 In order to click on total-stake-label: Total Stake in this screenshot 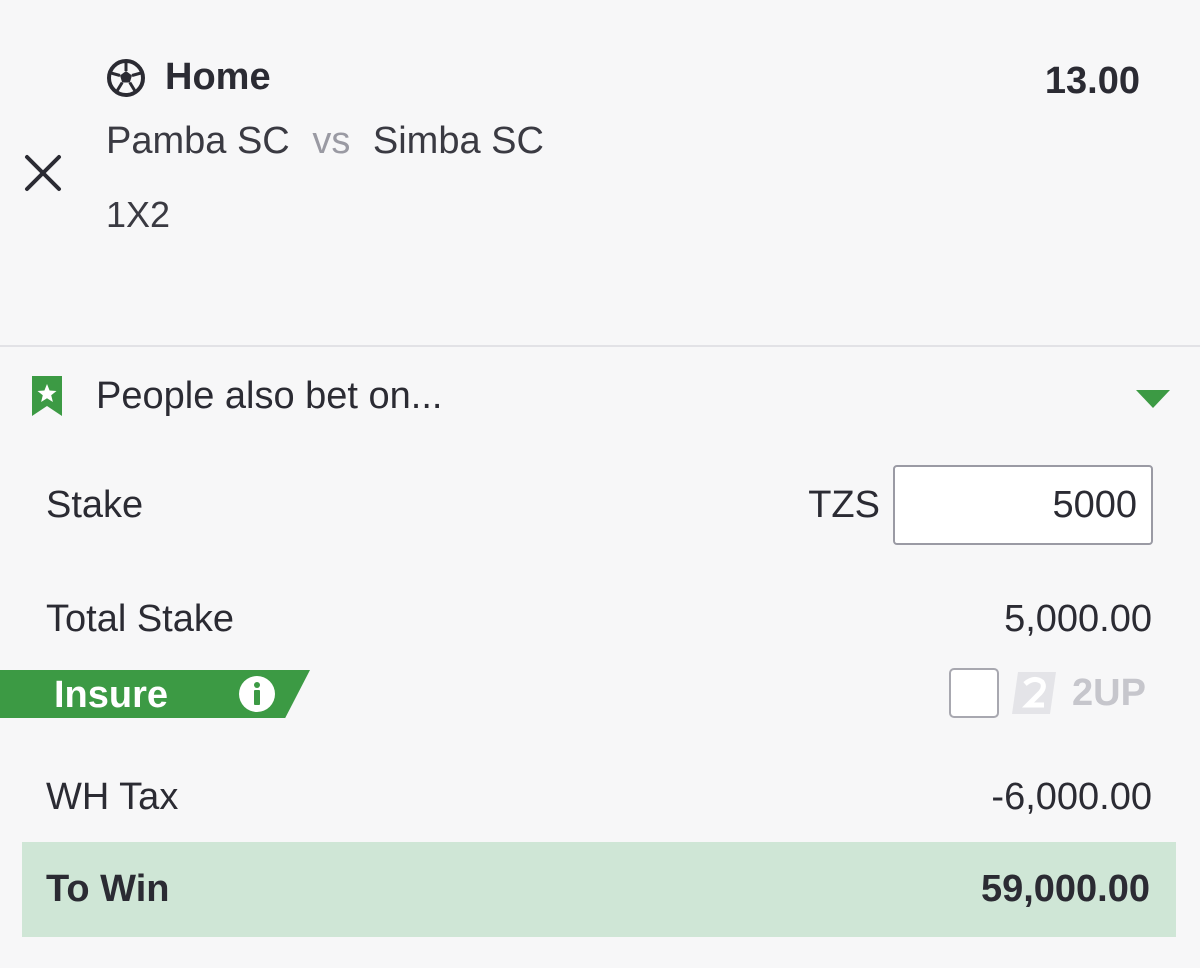, I will do `click(140, 619)`.